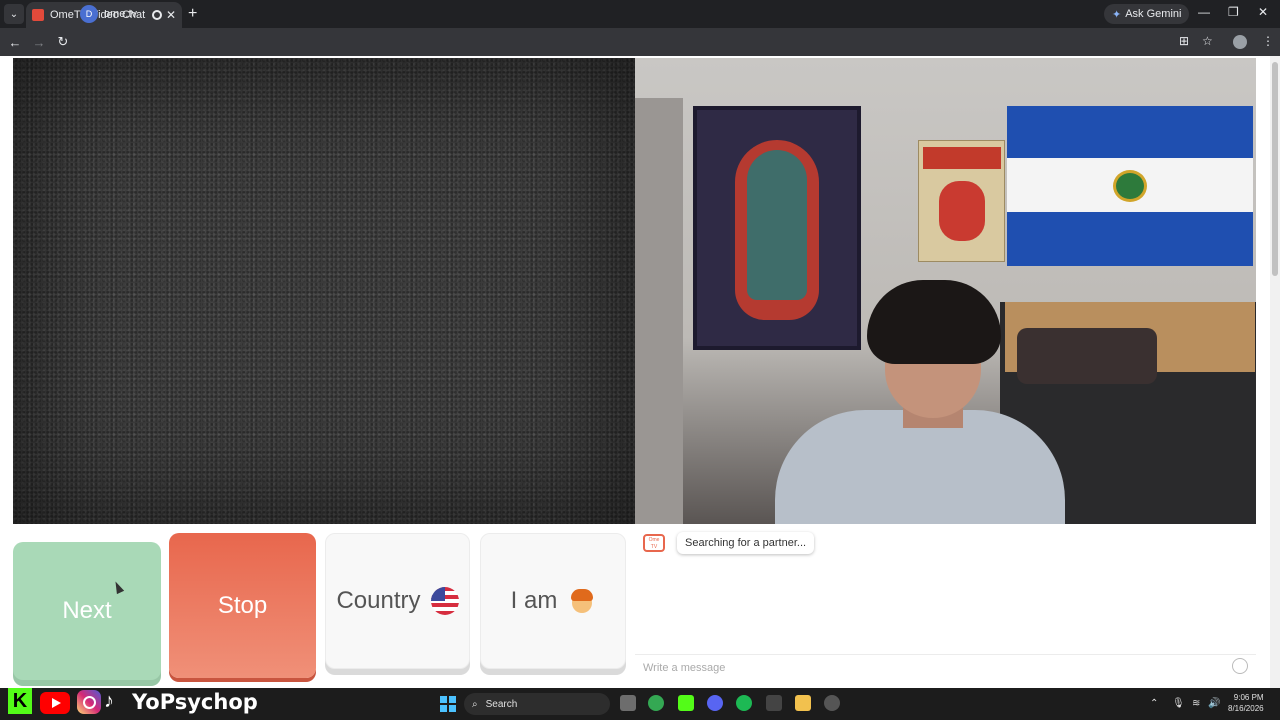 This screenshot has width=1280, height=720. What do you see at coordinates (501, 704) in the screenshot?
I see `taskbar-search-label: Search` at bounding box center [501, 704].